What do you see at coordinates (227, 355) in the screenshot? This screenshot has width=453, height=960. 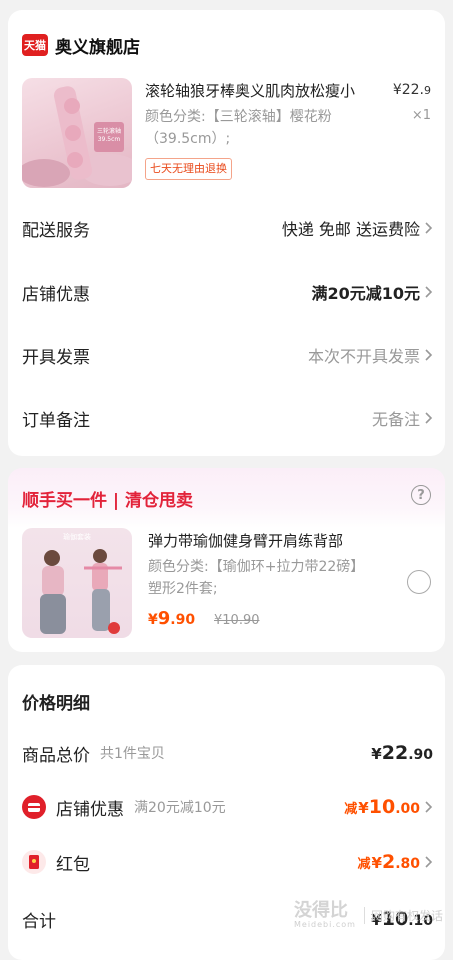 I see `invoice-row: 开具发票 本次不开具发票` at bounding box center [227, 355].